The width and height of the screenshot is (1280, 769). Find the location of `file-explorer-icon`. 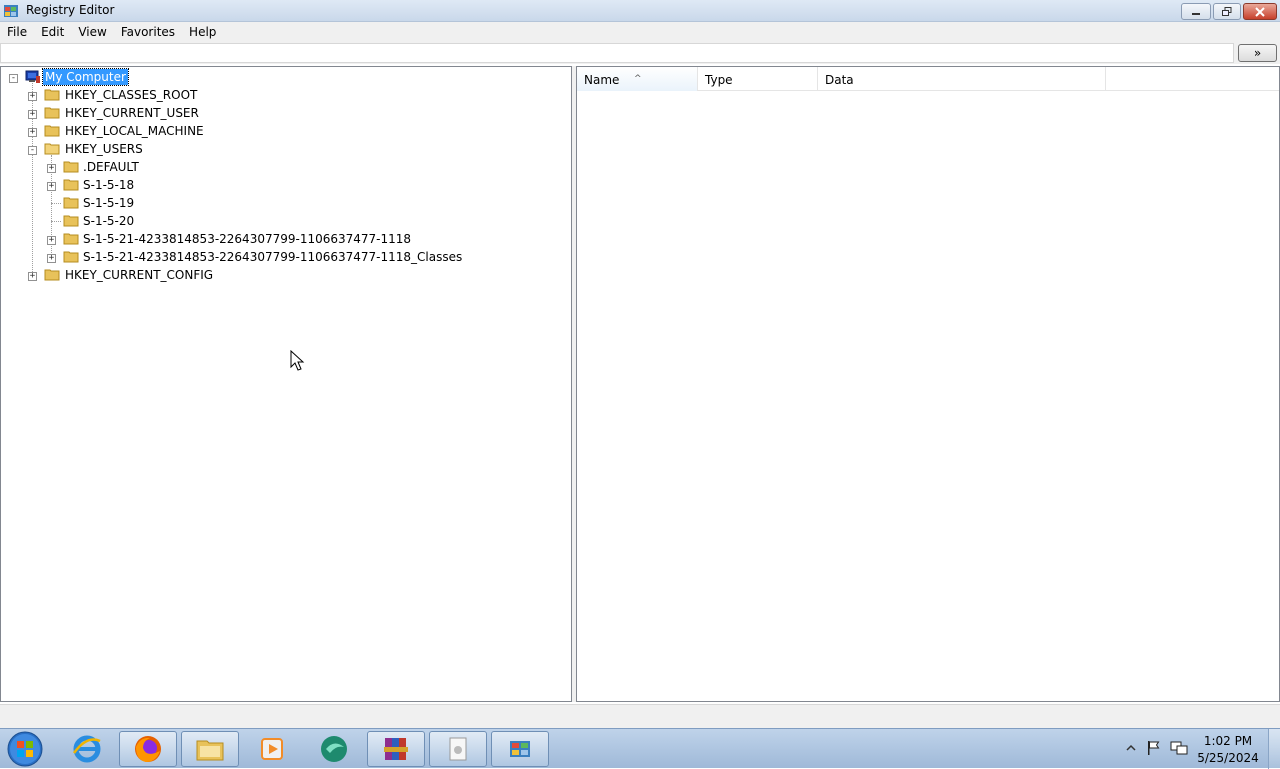

file-explorer-icon is located at coordinates (210, 750).